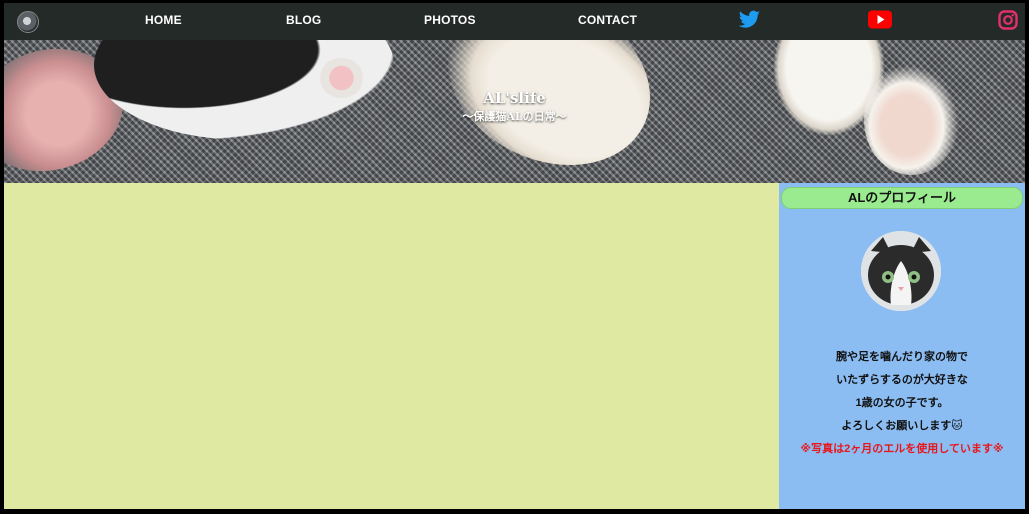 Image resolution: width=1029 pixels, height=514 pixels. What do you see at coordinates (901, 271) in the screenshot?
I see `cat-avatar` at bounding box center [901, 271].